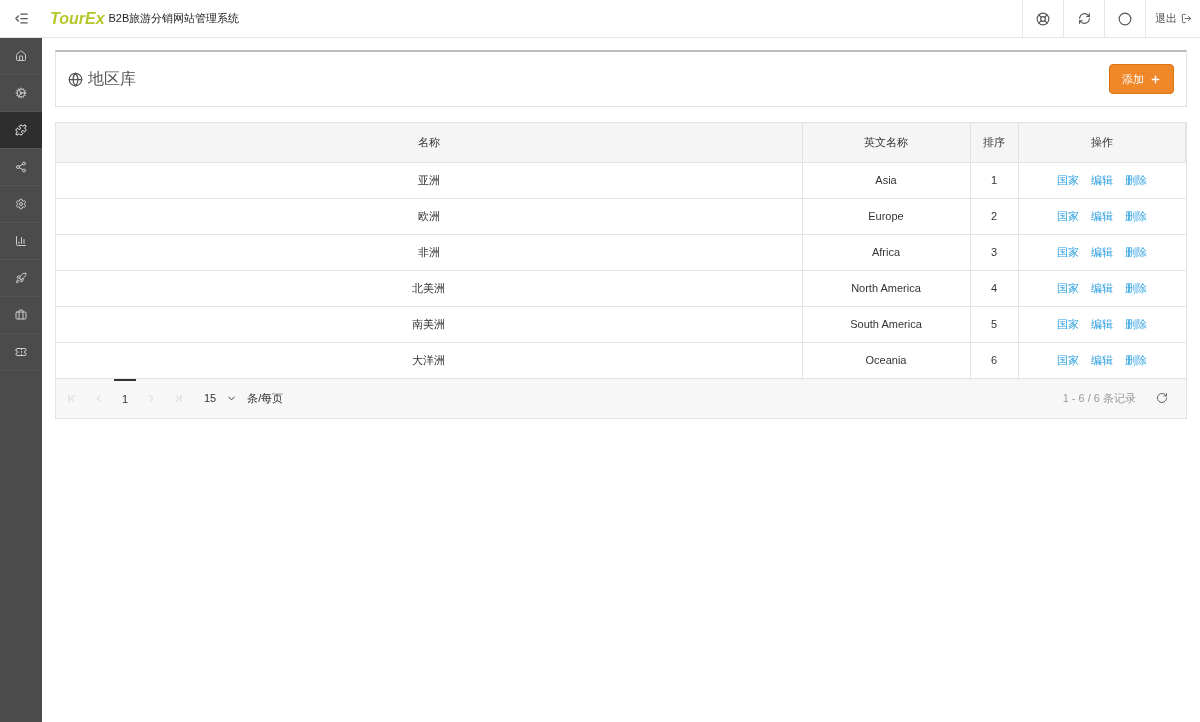 The height and width of the screenshot is (722, 1200). I want to click on table-cell: 北美洲, so click(429, 288).